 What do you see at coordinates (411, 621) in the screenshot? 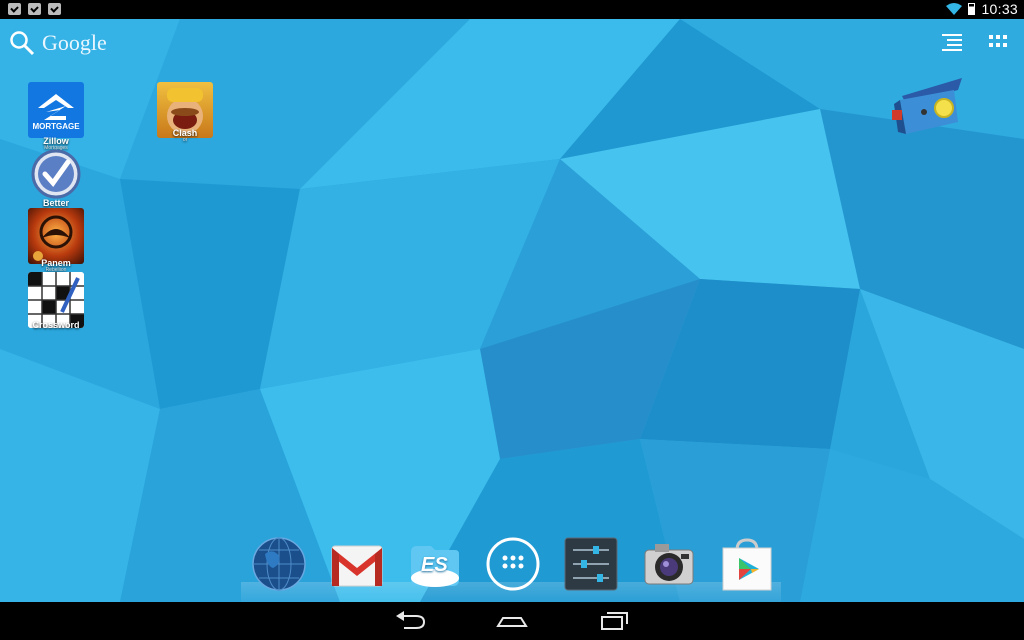
I see `back-icon` at bounding box center [411, 621].